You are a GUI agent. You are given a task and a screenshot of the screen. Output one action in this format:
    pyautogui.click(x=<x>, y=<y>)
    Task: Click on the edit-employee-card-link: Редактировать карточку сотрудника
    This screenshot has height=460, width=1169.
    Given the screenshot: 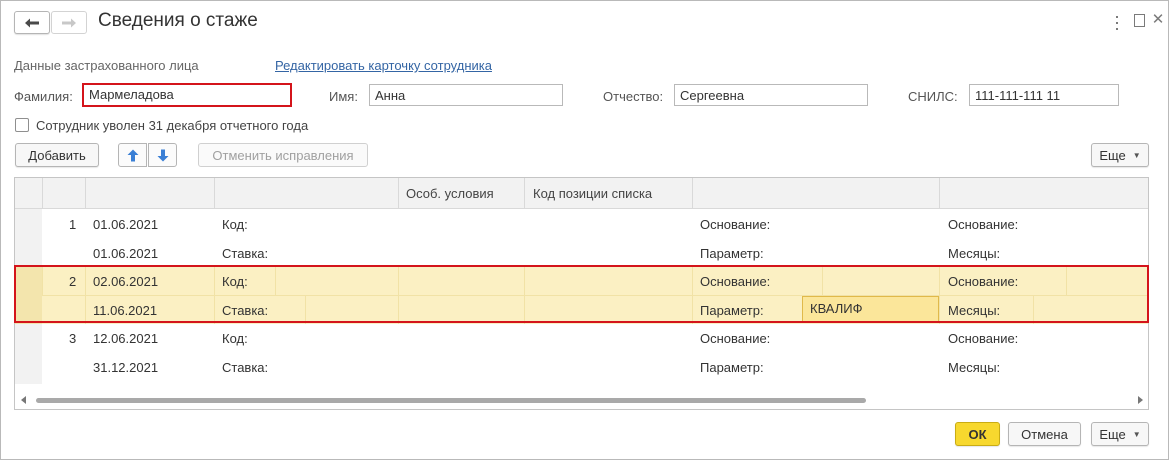 What is the action you would take?
    pyautogui.click(x=383, y=65)
    